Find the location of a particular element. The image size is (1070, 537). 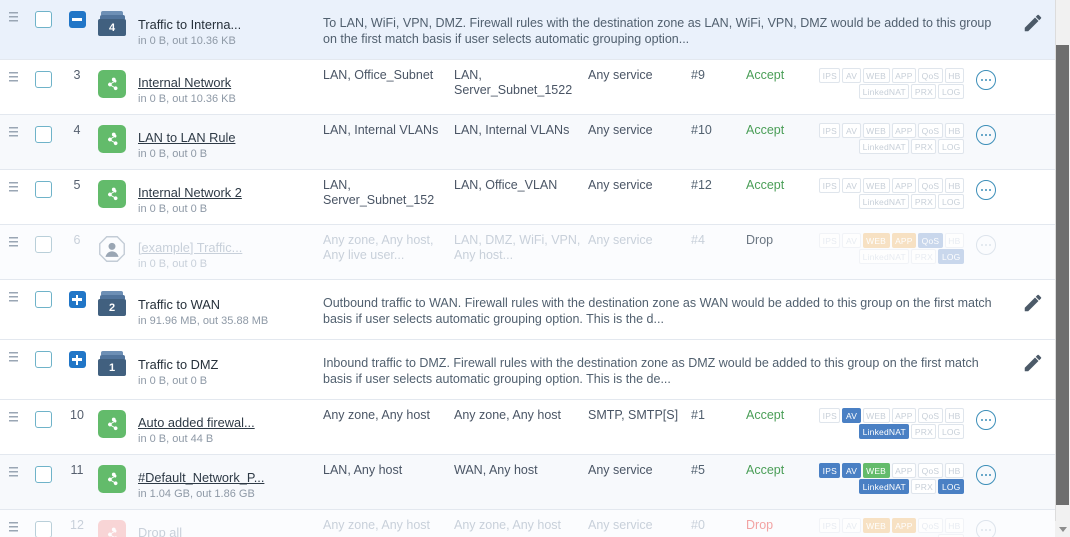

rule-name-cell: Internal Network 2 in 0 B, out 0 B is located at coordinates (226, 197).